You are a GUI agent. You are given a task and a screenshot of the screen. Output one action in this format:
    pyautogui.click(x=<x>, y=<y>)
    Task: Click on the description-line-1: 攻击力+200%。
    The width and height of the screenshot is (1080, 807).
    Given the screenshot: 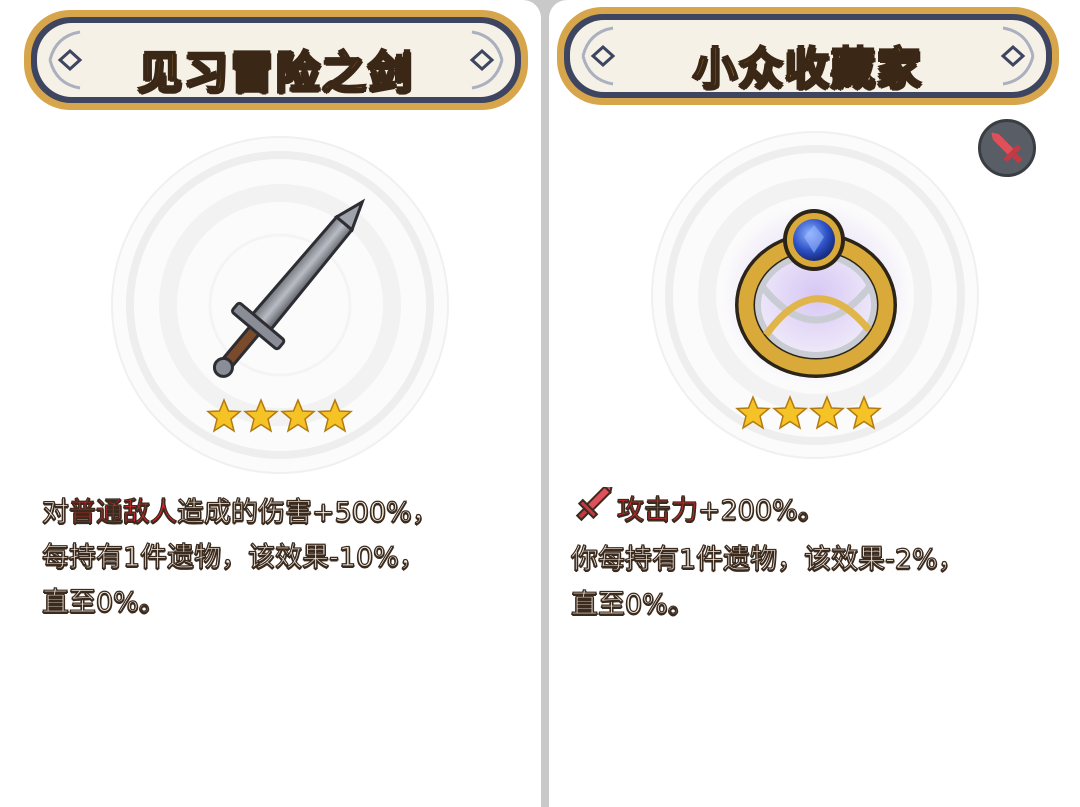 What is the action you would take?
    pyautogui.click(x=768, y=510)
    